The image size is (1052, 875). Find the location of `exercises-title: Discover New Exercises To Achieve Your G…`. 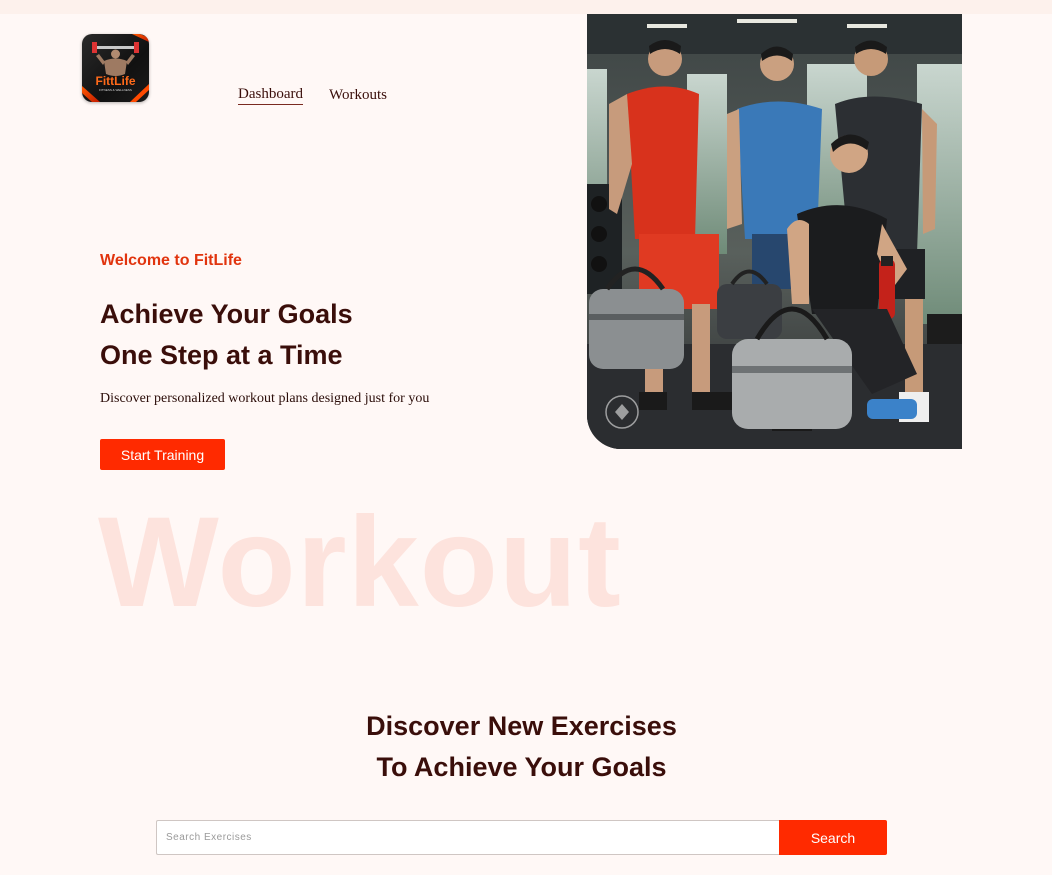

exercises-title: Discover New Exercises To Achieve Your G… is located at coordinates (521, 747).